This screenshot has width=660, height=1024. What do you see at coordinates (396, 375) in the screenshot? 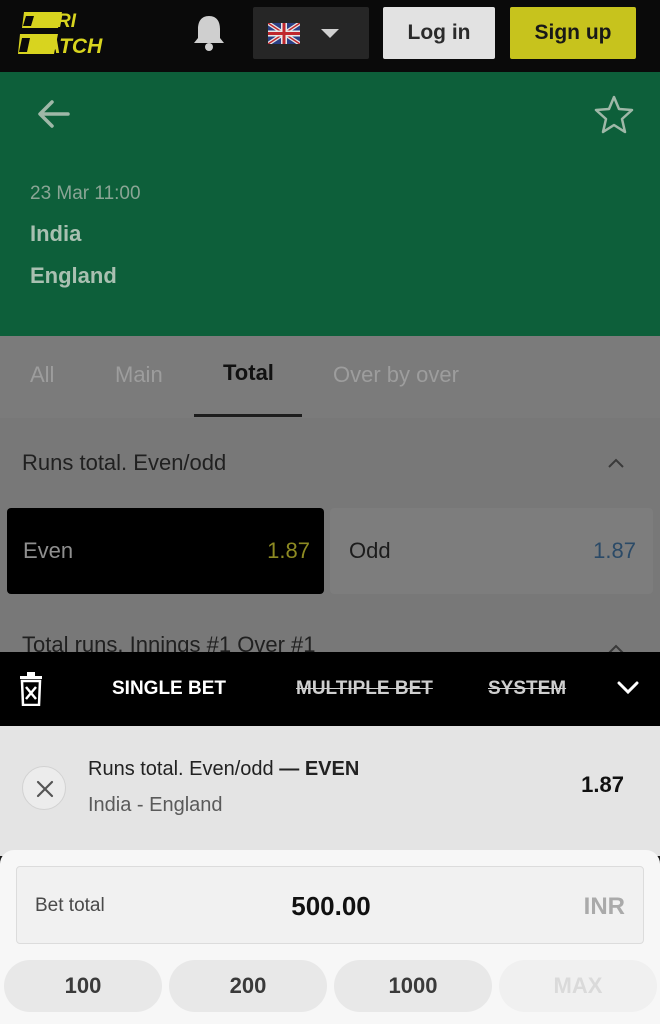
I see `tab-over-by-over: Over by over` at bounding box center [396, 375].